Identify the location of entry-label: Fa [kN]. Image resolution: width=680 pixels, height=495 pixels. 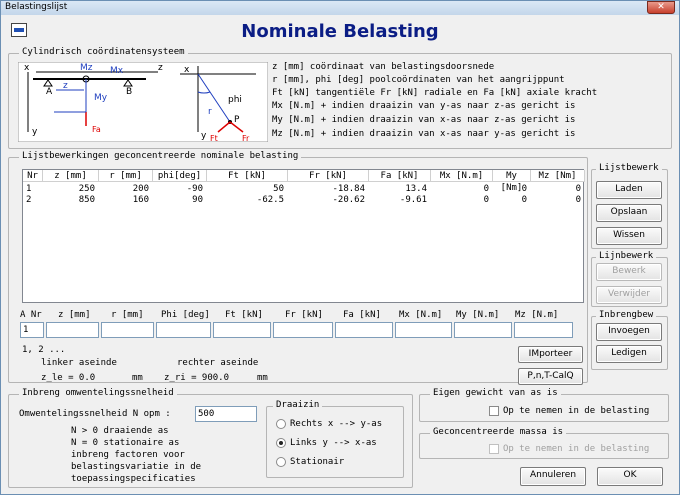
(362, 315).